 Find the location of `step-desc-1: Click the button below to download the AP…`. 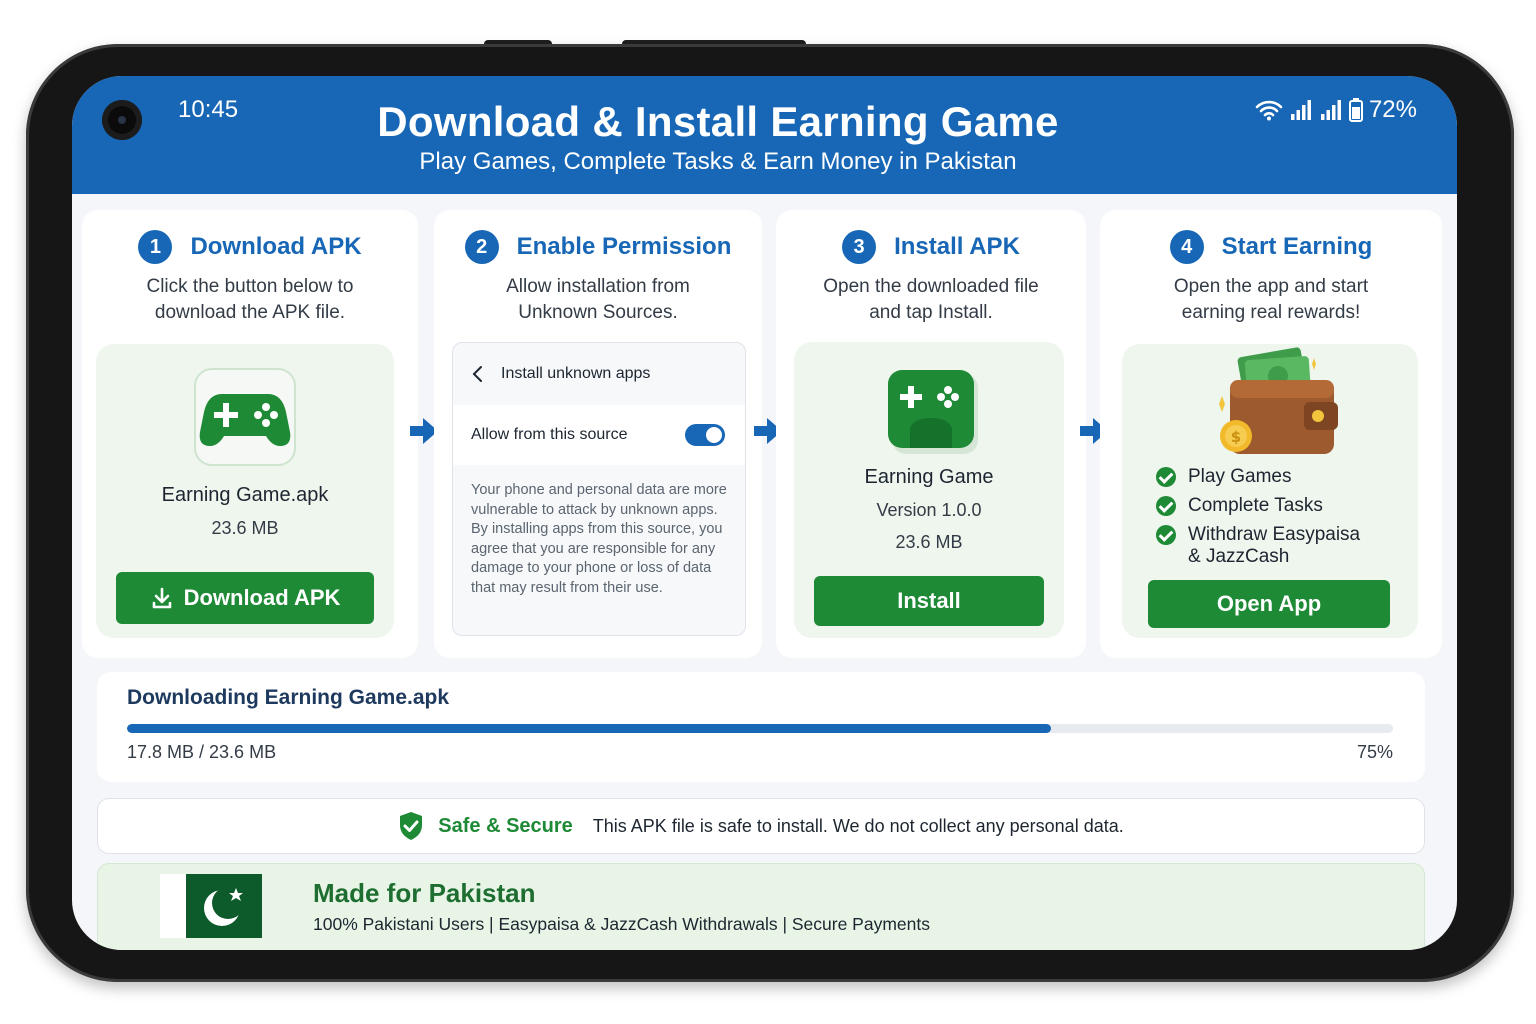

step-desc-1: Click the button below to download the AP… is located at coordinates (250, 299).